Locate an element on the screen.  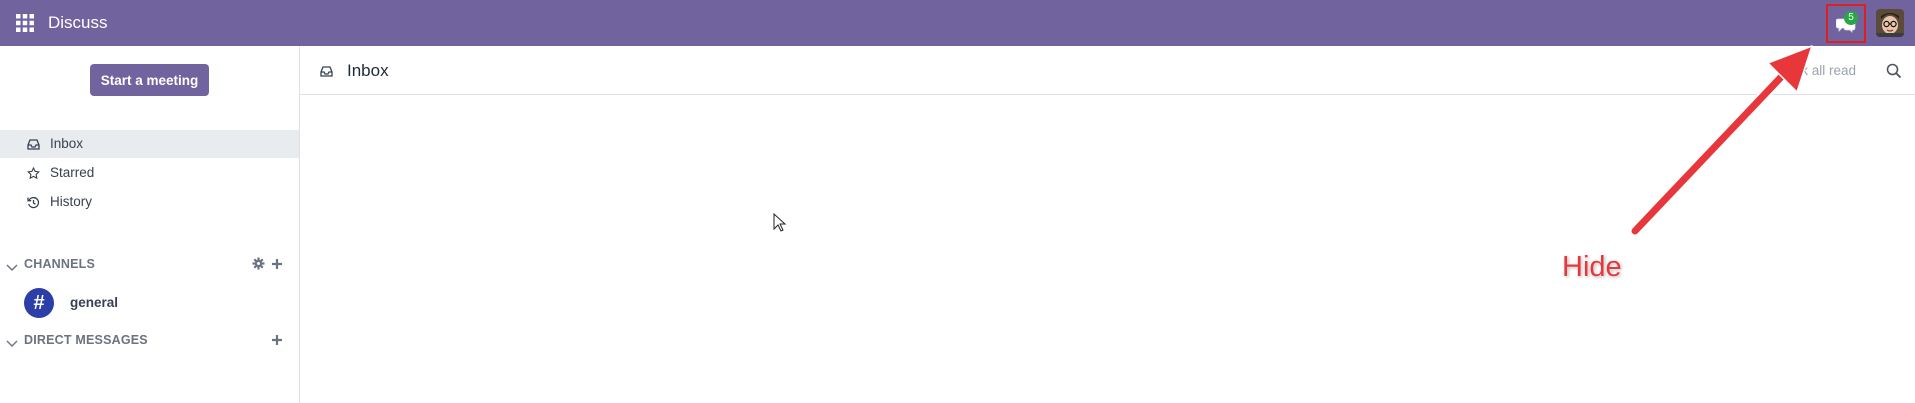
channel-hash-avatar: # is located at coordinates (39, 303).